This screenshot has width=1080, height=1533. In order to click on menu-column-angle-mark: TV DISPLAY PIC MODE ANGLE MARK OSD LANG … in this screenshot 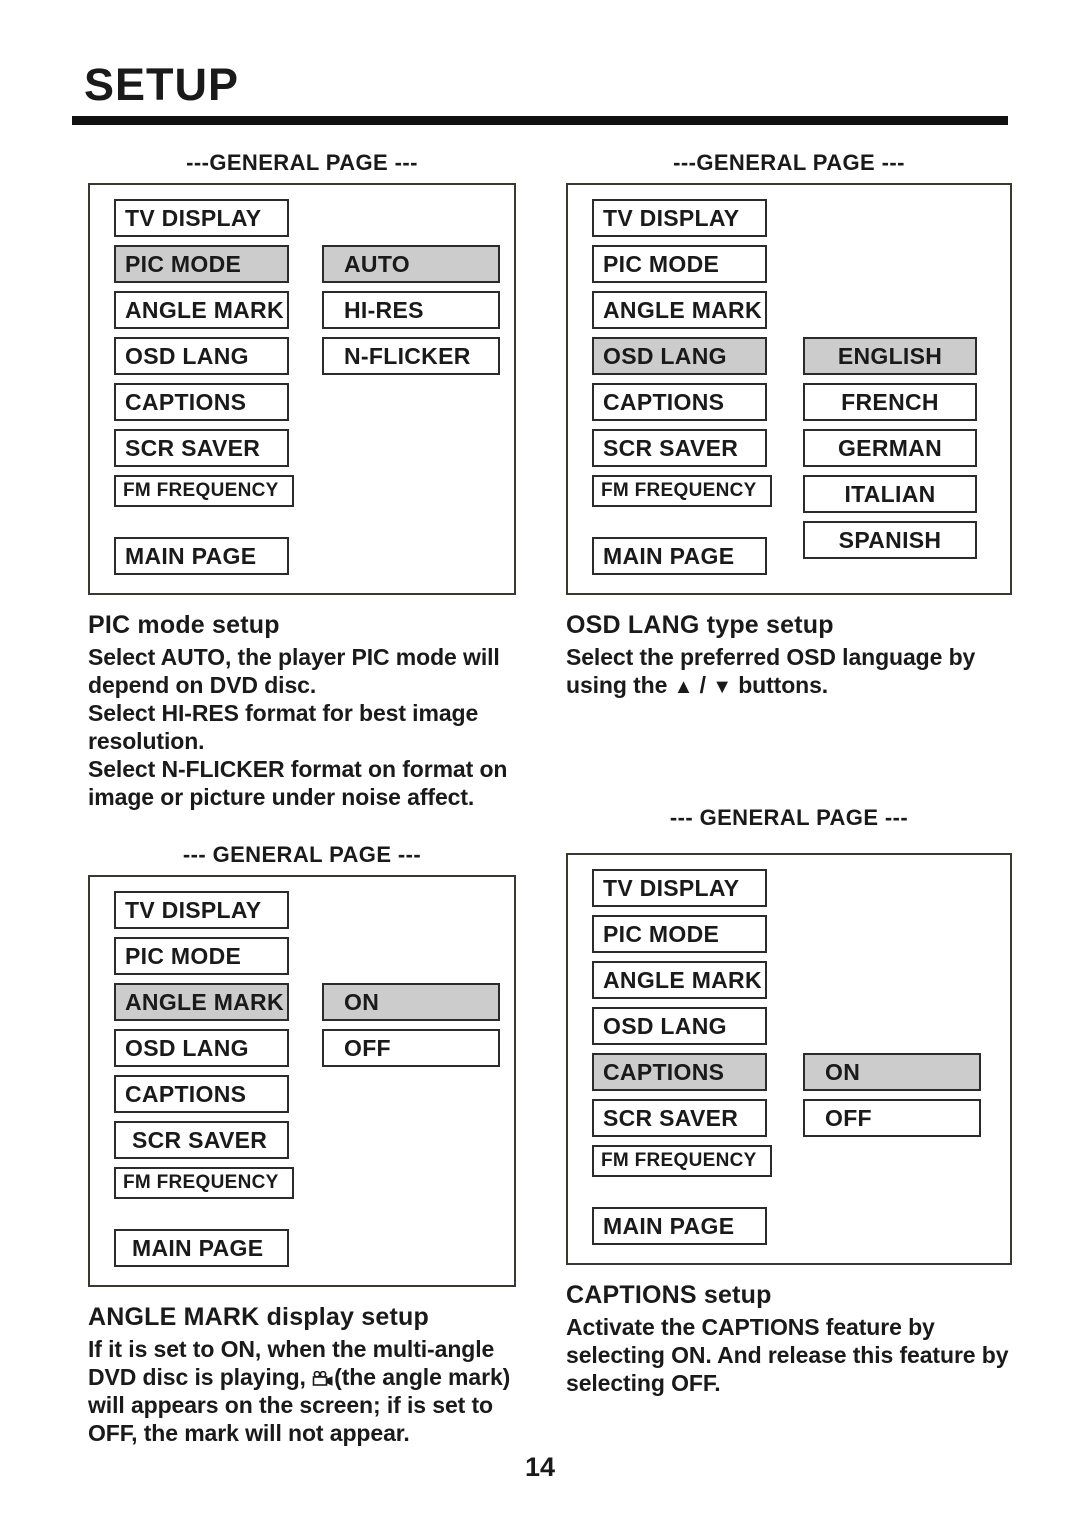, I will do `click(204, 1083)`.